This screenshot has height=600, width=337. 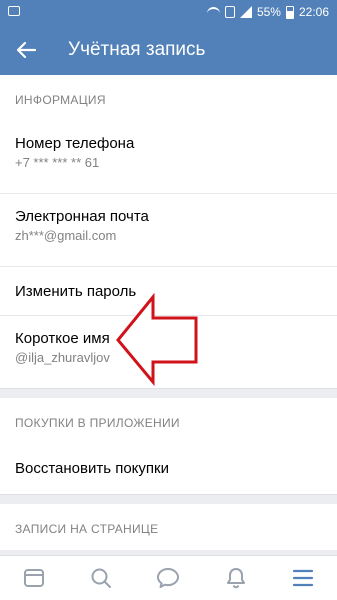 I want to click on signal-icon, so click(x=245, y=12).